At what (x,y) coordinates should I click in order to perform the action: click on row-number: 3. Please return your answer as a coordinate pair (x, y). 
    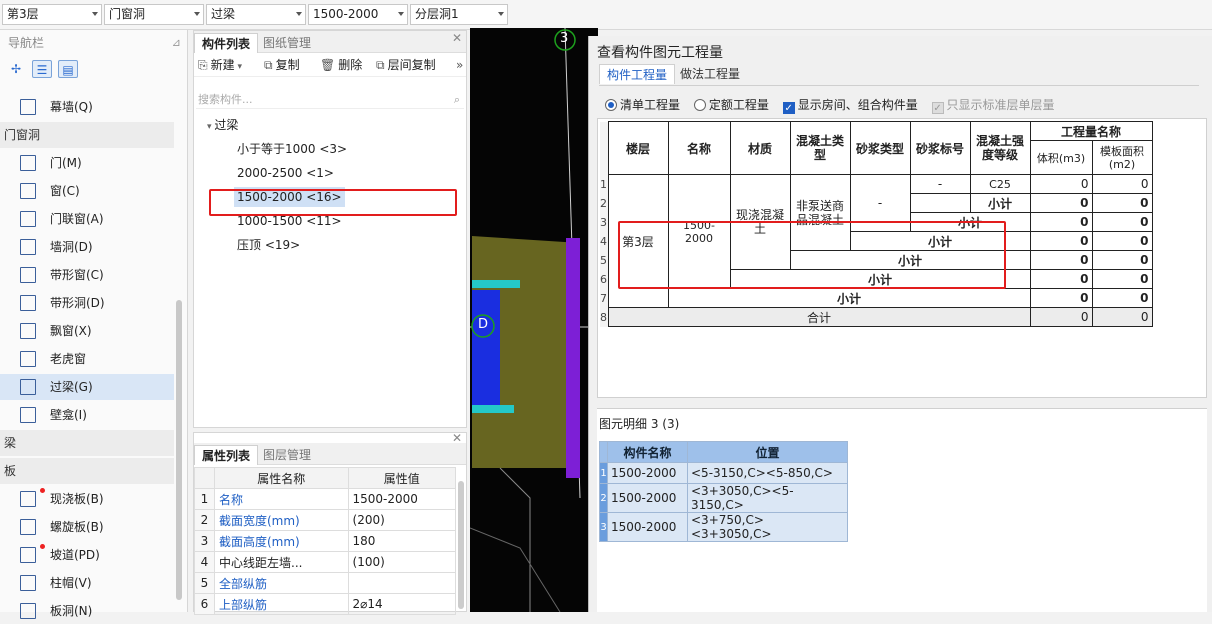
    Looking at the image, I should click on (604, 222).